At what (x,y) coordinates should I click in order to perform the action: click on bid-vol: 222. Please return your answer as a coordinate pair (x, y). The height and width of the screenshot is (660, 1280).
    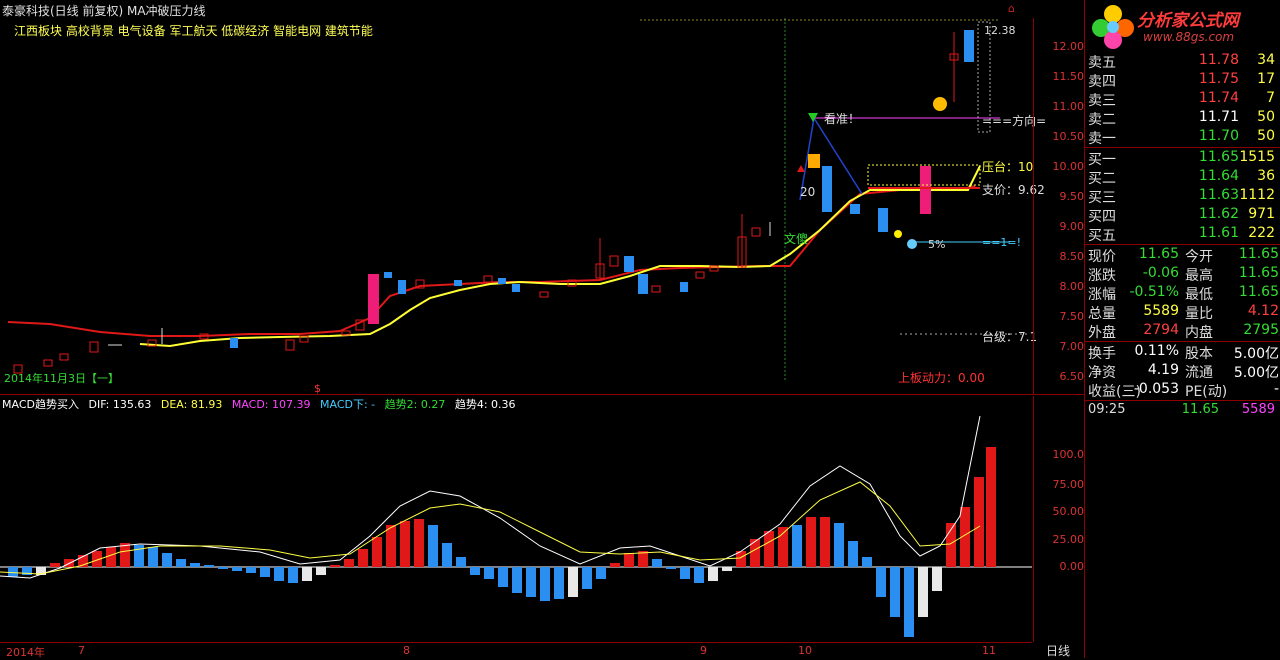
    Looking at the image, I should click on (1261, 233).